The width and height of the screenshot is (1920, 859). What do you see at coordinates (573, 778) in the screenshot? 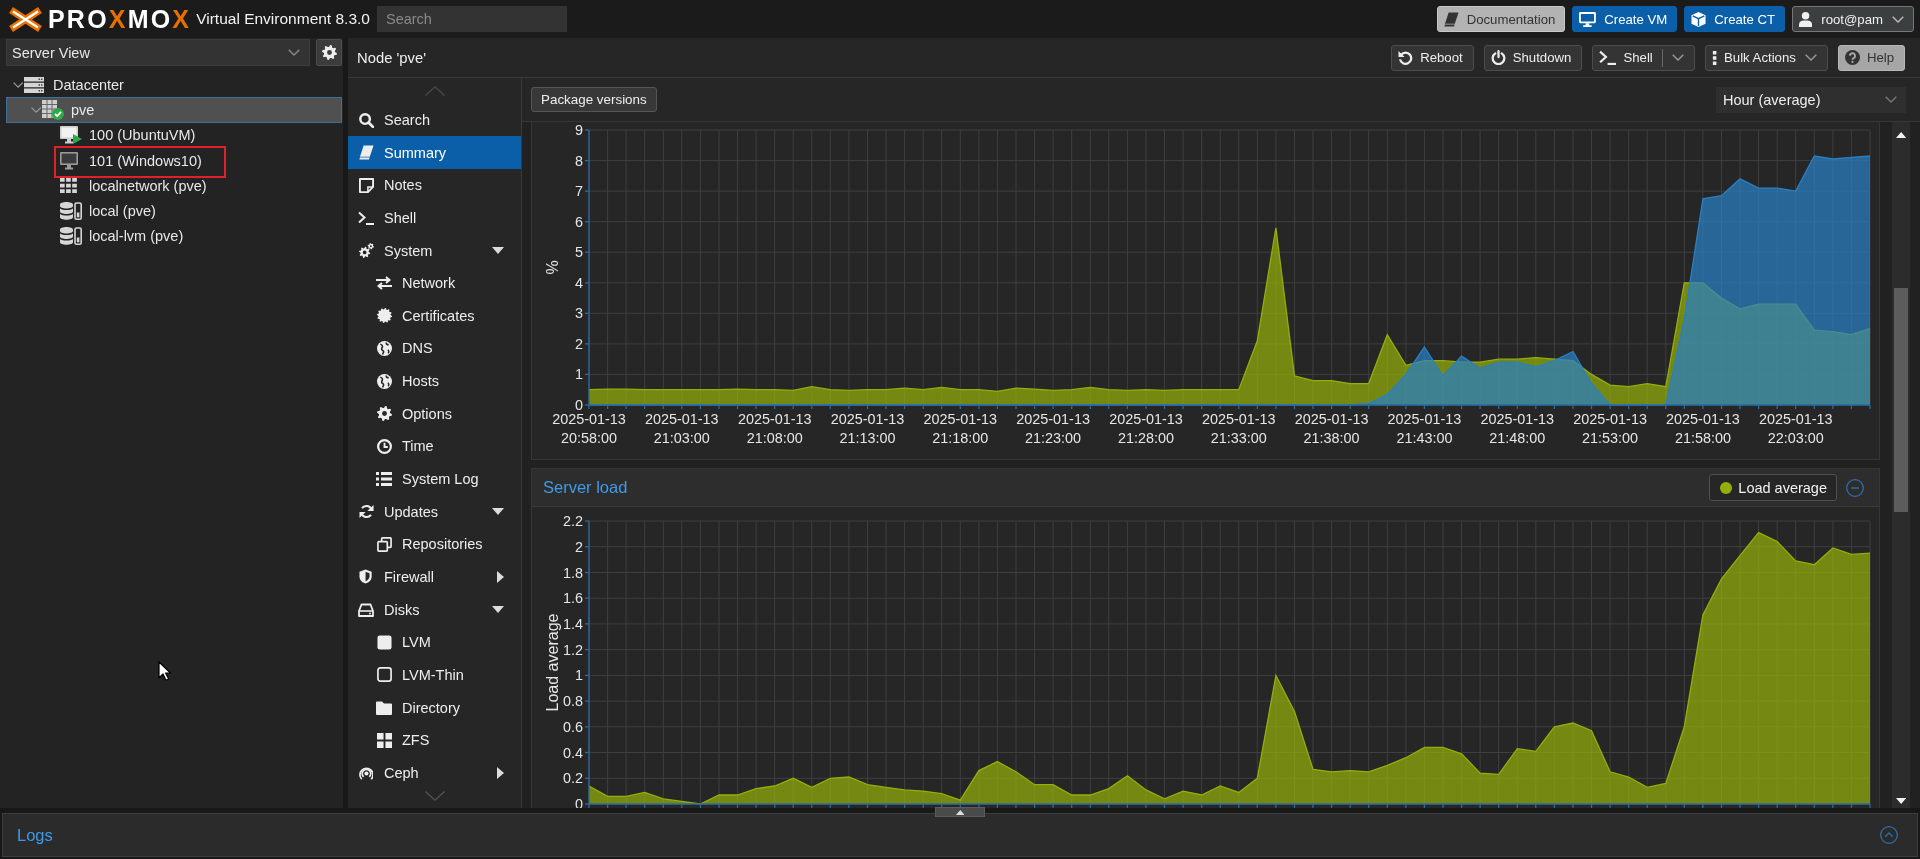
I see `axis-tick-label: 0.2` at bounding box center [573, 778].